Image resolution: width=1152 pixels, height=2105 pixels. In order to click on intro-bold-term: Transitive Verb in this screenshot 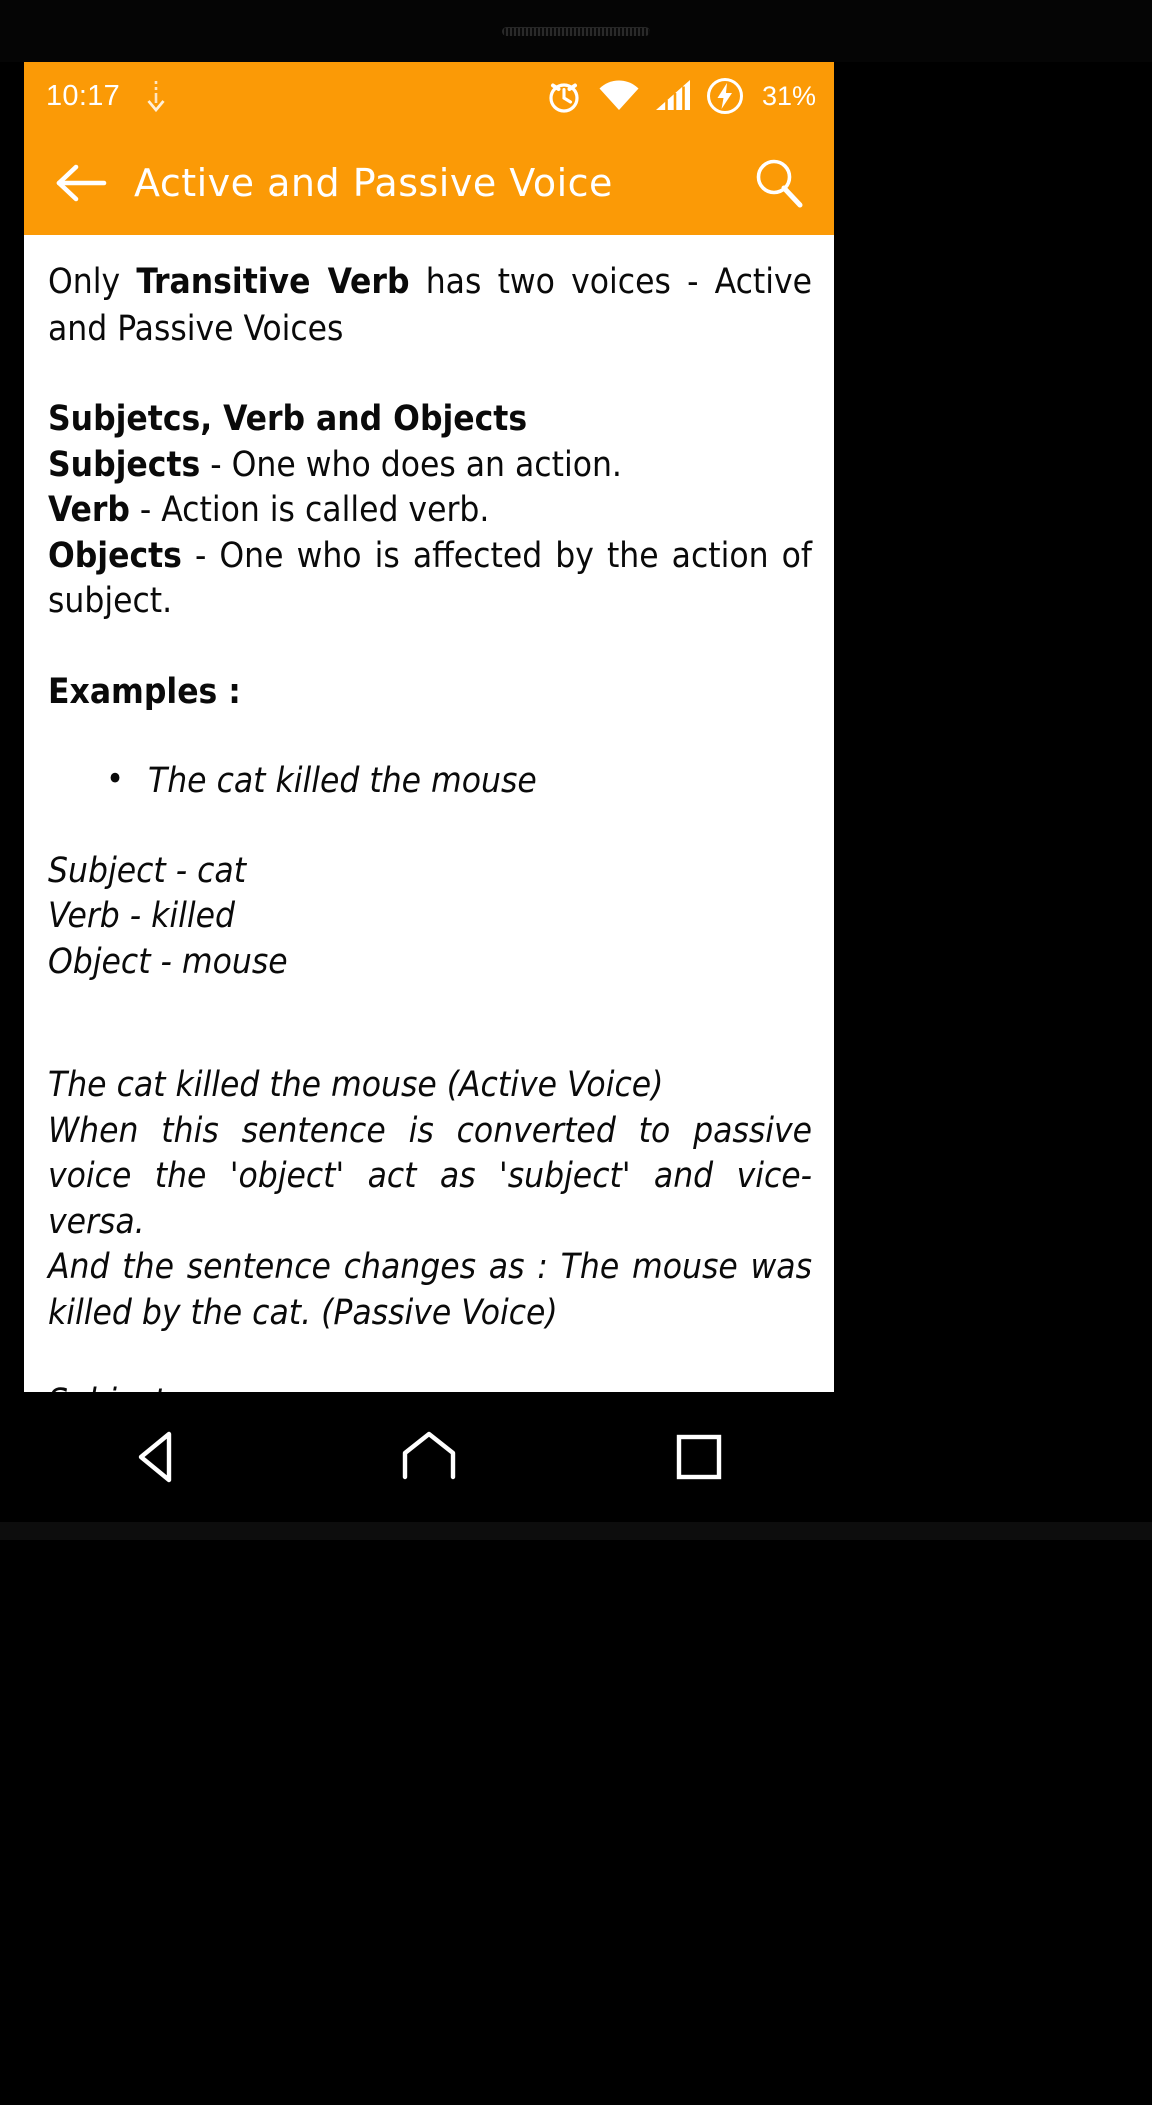, I will do `click(273, 282)`.